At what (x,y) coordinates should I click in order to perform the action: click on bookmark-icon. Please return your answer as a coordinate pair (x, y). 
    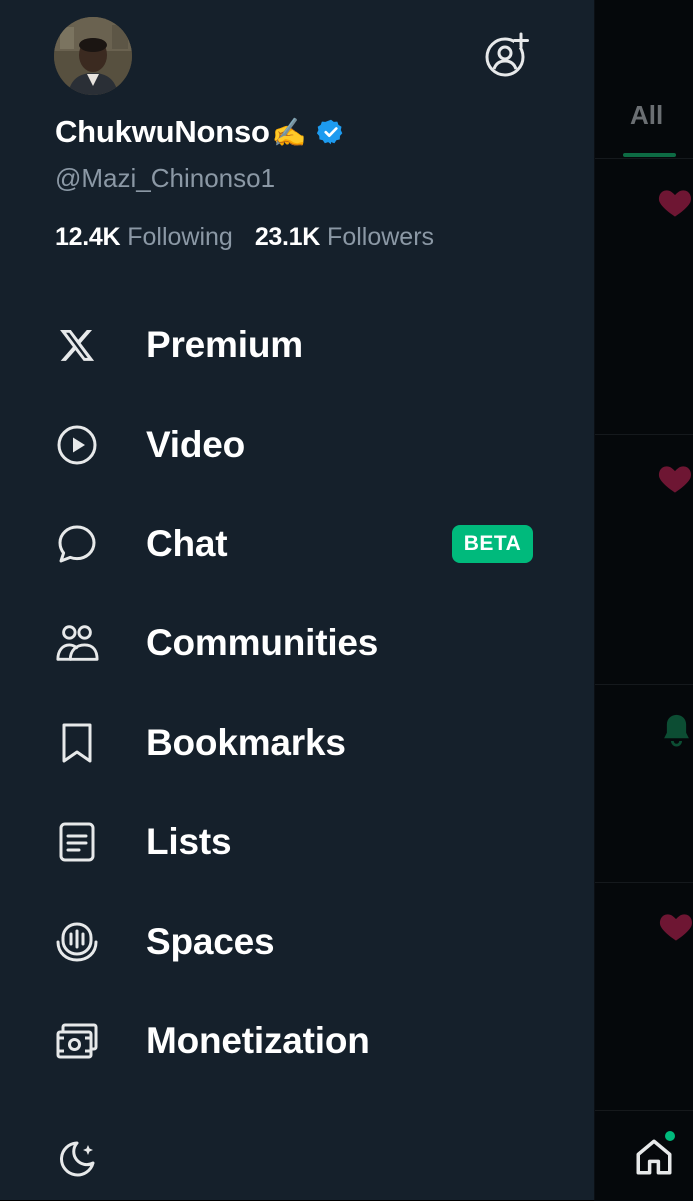
    Looking at the image, I should click on (77, 743).